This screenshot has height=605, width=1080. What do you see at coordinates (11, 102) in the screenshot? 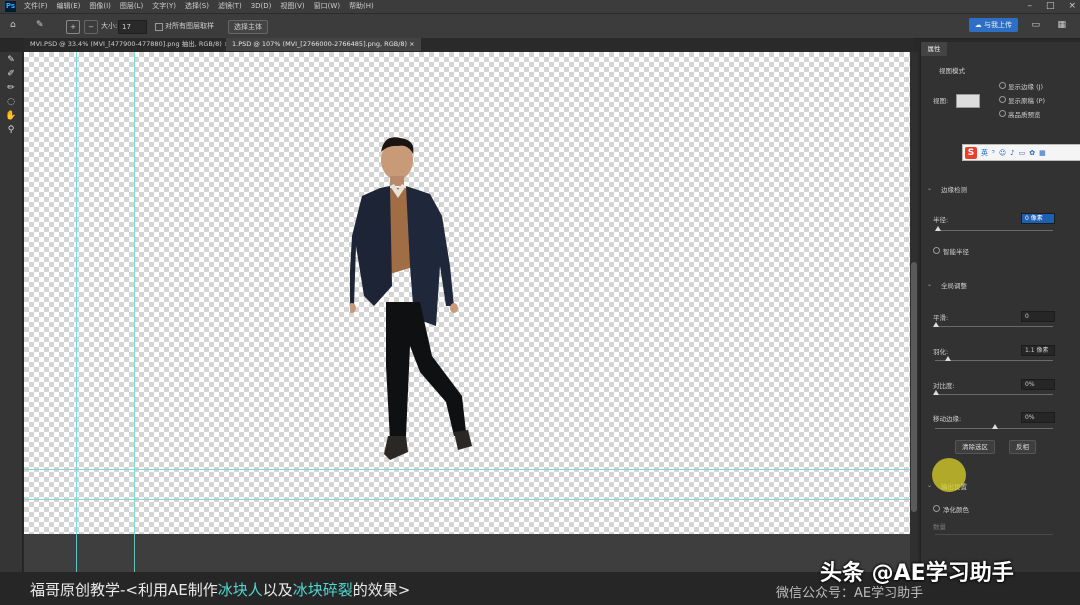
I see `lasso-tool-icon: ◌` at bounding box center [11, 102].